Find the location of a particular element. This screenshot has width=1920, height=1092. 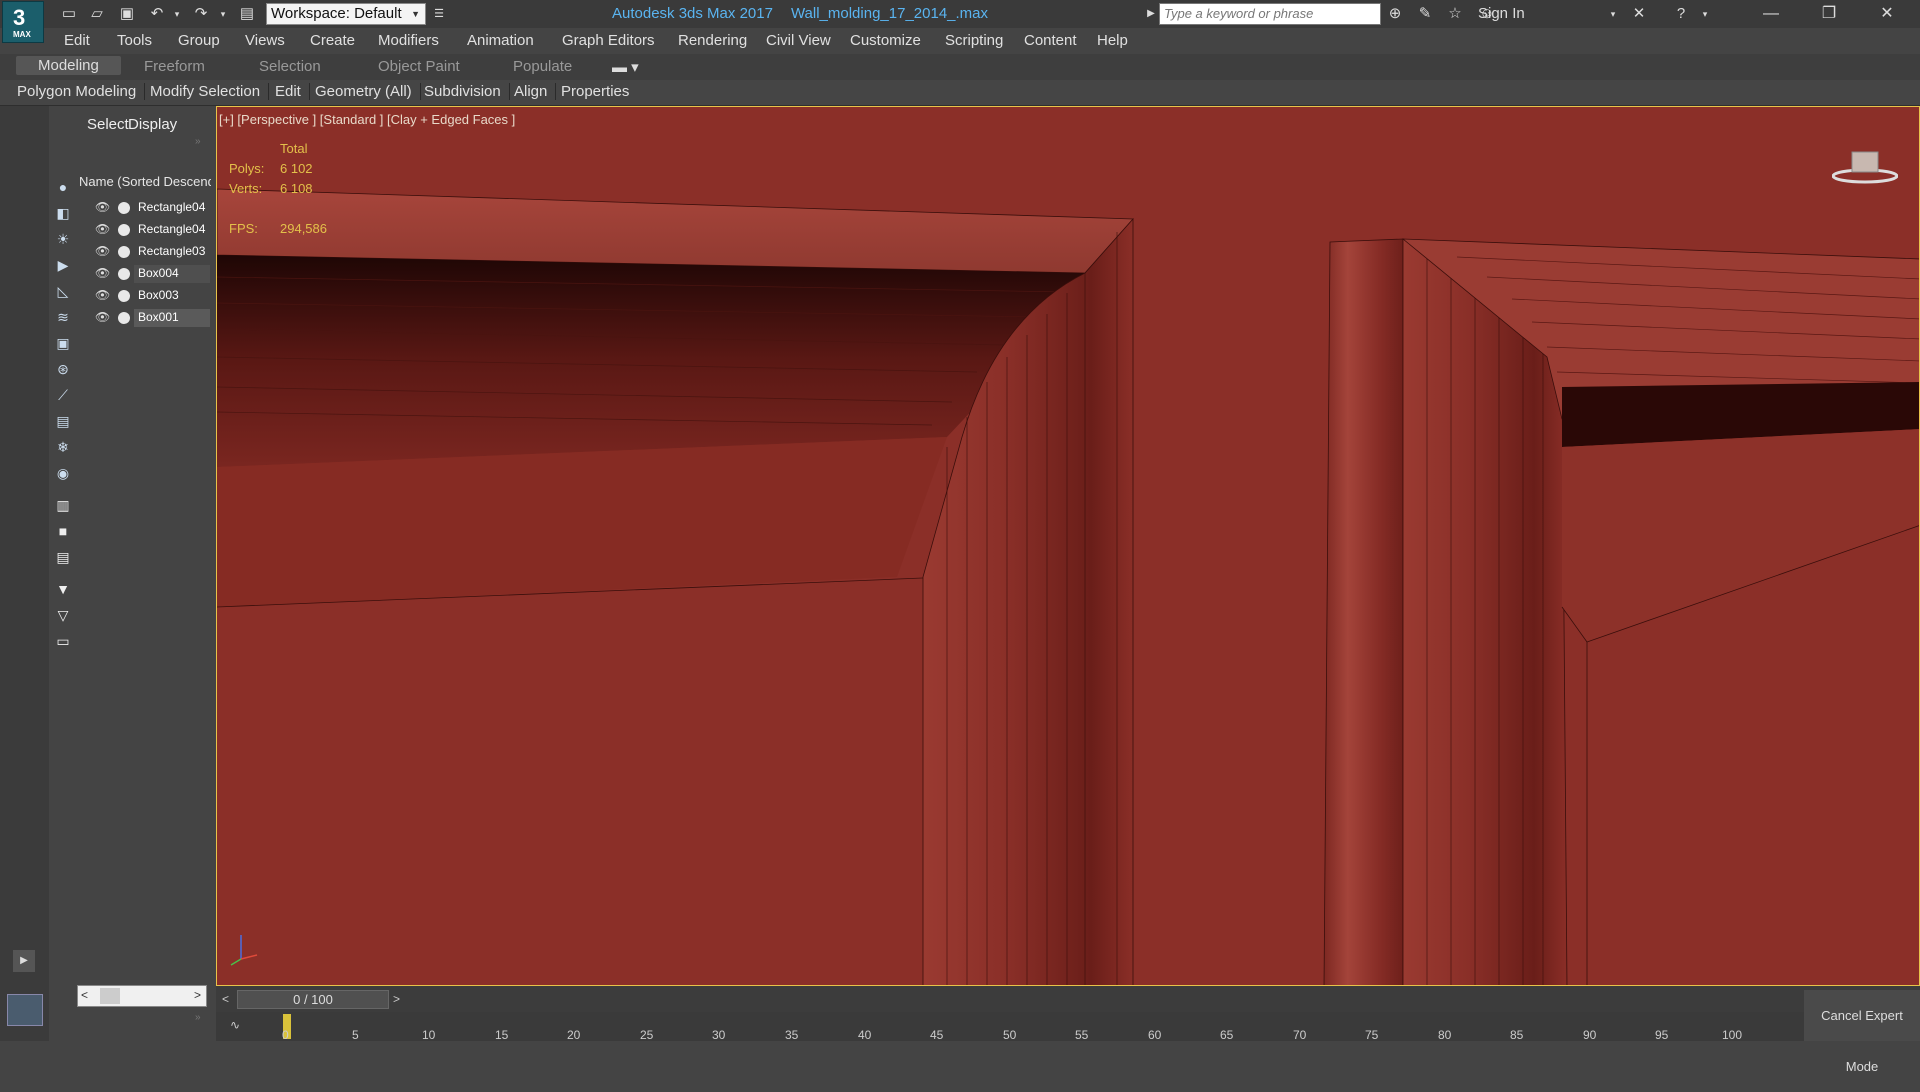

close-button: ✕ is located at coordinates (1887, 14).